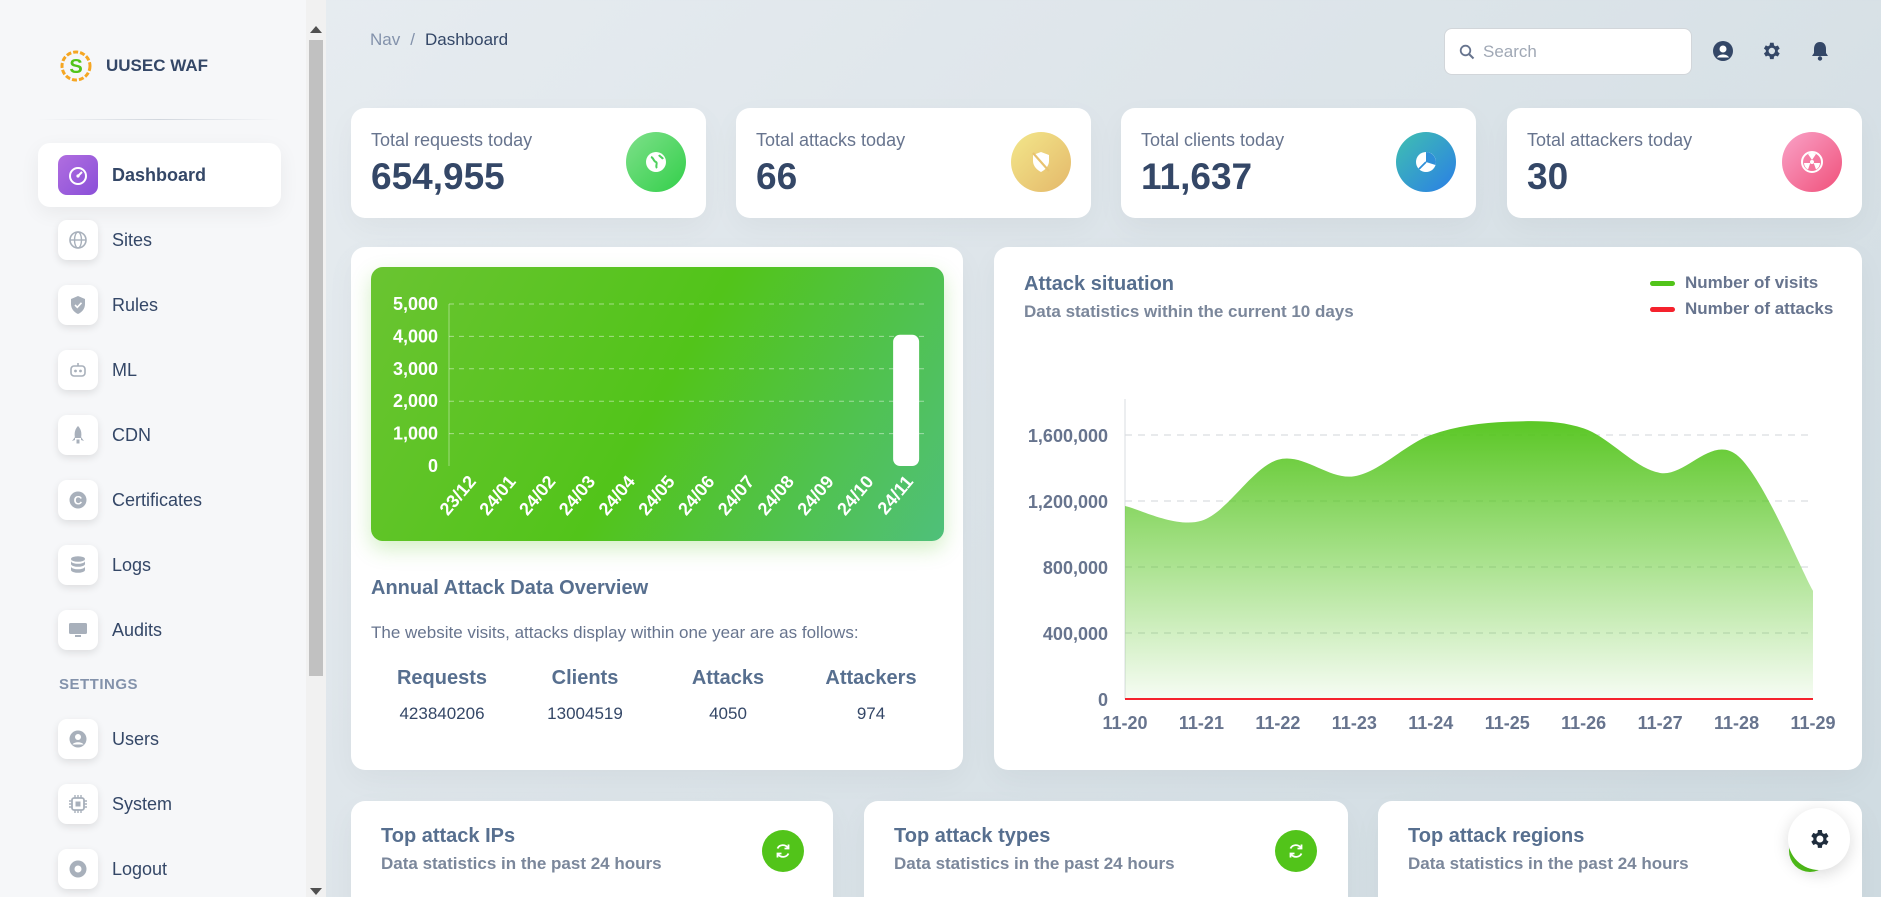  Describe the element at coordinates (78, 739) in the screenshot. I see `user-icon` at that location.